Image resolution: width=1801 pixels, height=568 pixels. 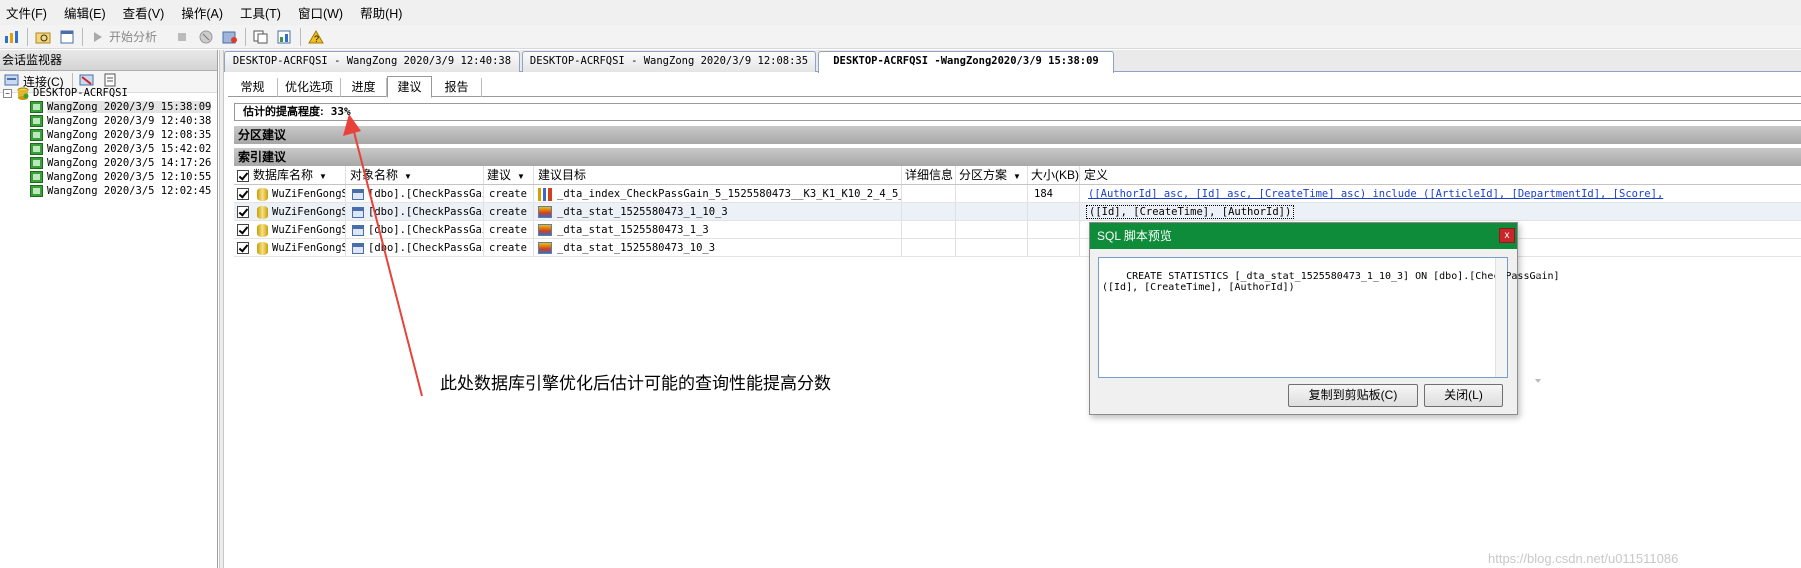 What do you see at coordinates (253, 87) in the screenshot?
I see `tab-general: 常规` at bounding box center [253, 87].